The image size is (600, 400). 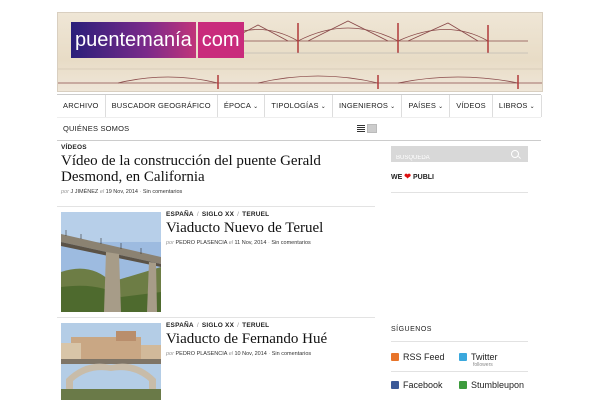 I want to click on nav-item-tipologías: TIPOLOGÍAS ⌄, so click(x=299, y=106).